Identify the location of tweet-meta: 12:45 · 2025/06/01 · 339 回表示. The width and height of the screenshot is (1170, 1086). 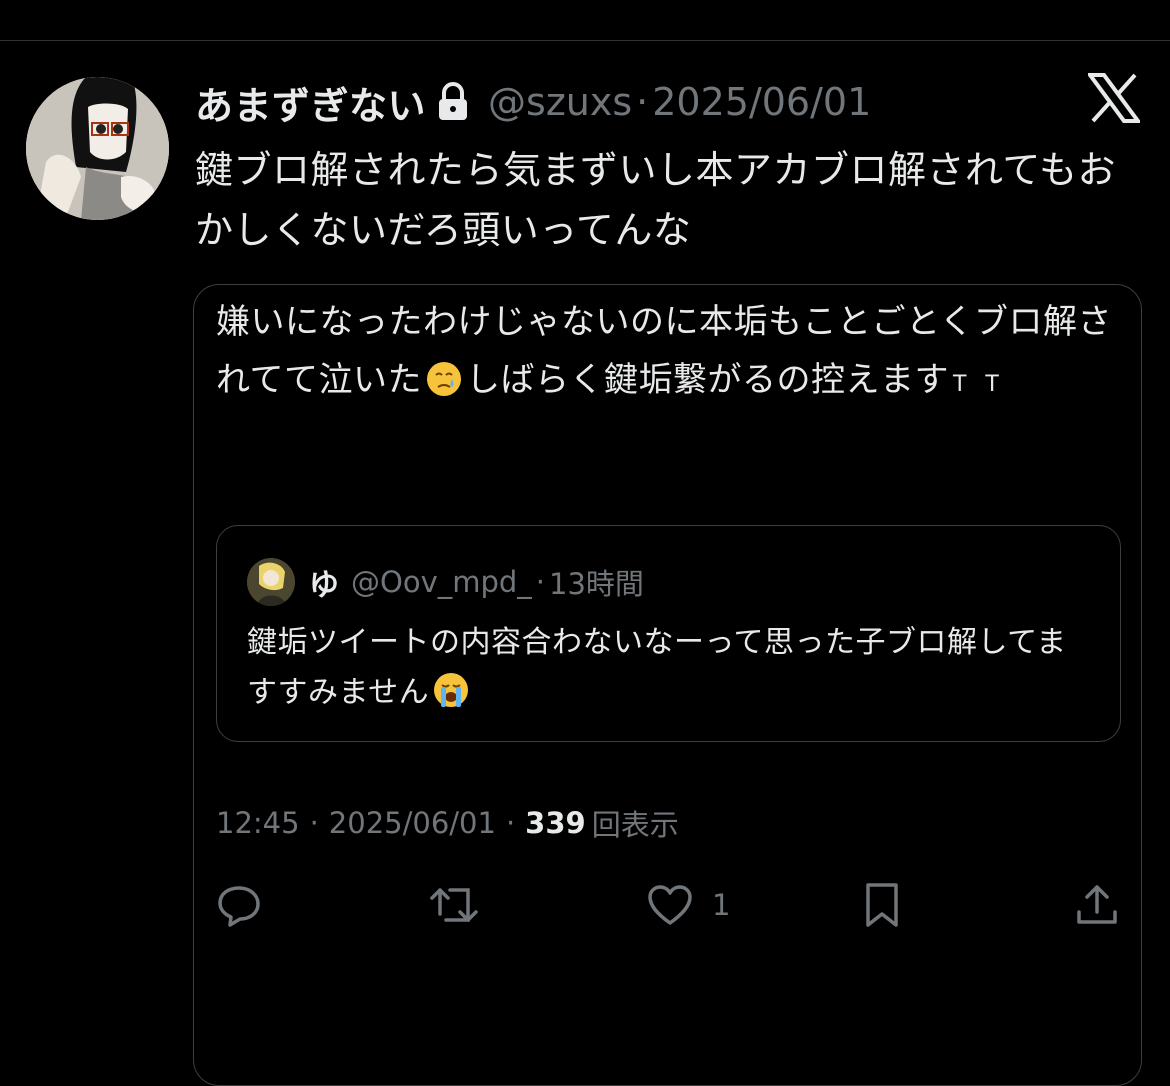
(447, 823).